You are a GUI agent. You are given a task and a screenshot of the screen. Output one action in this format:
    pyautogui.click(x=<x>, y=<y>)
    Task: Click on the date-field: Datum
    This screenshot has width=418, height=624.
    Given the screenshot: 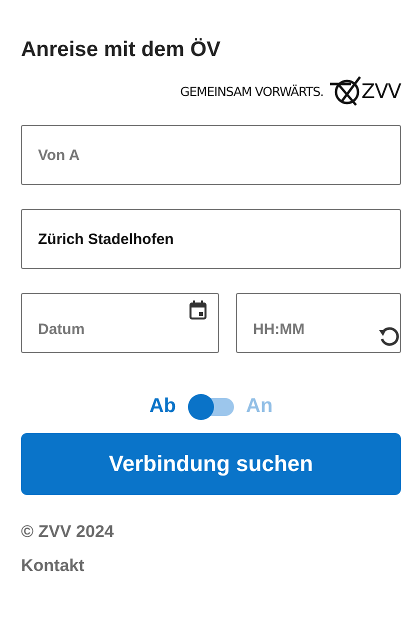 What is the action you would take?
    pyautogui.click(x=120, y=323)
    